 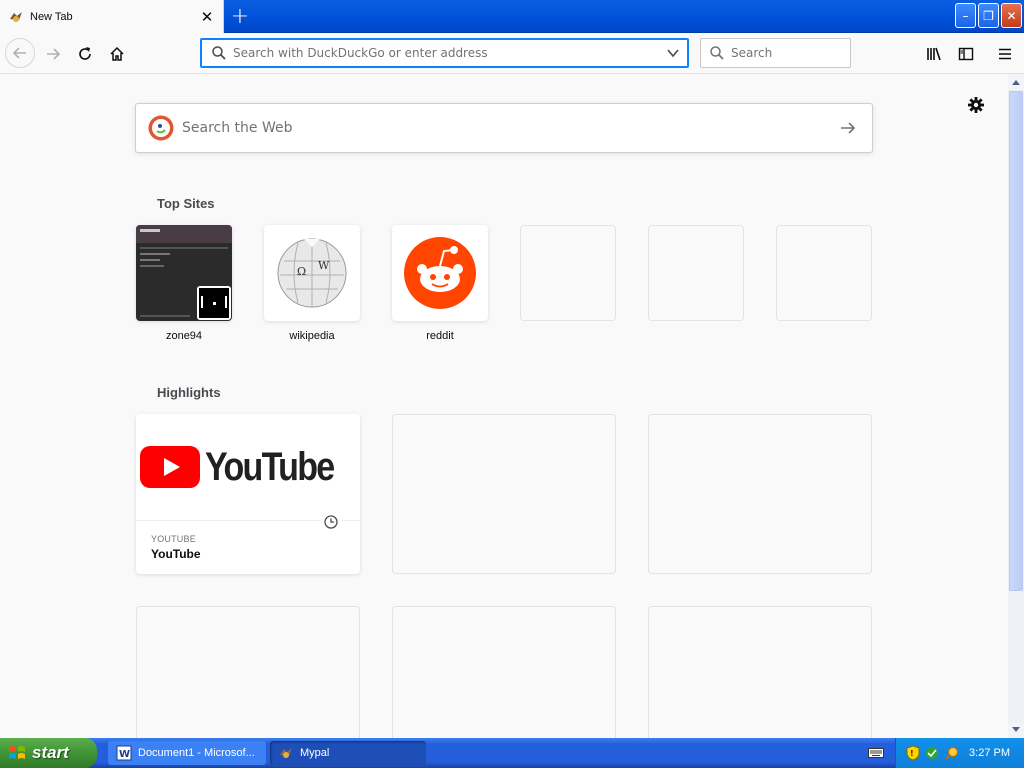 What do you see at coordinates (214, 303) in the screenshot?
I see `zone94-favicon` at bounding box center [214, 303].